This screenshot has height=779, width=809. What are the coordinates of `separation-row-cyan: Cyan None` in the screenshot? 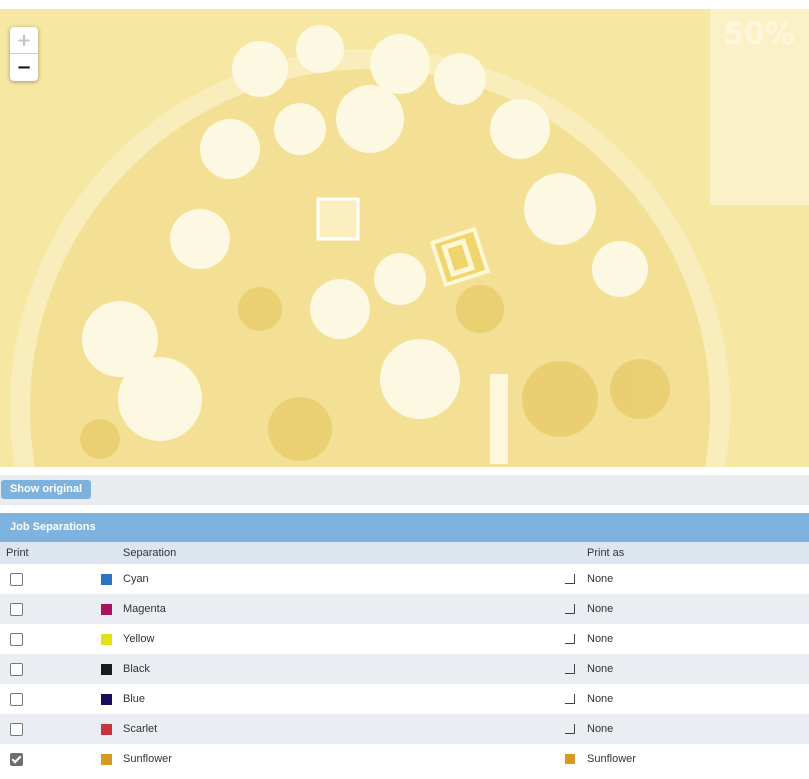 It's located at (404, 579).